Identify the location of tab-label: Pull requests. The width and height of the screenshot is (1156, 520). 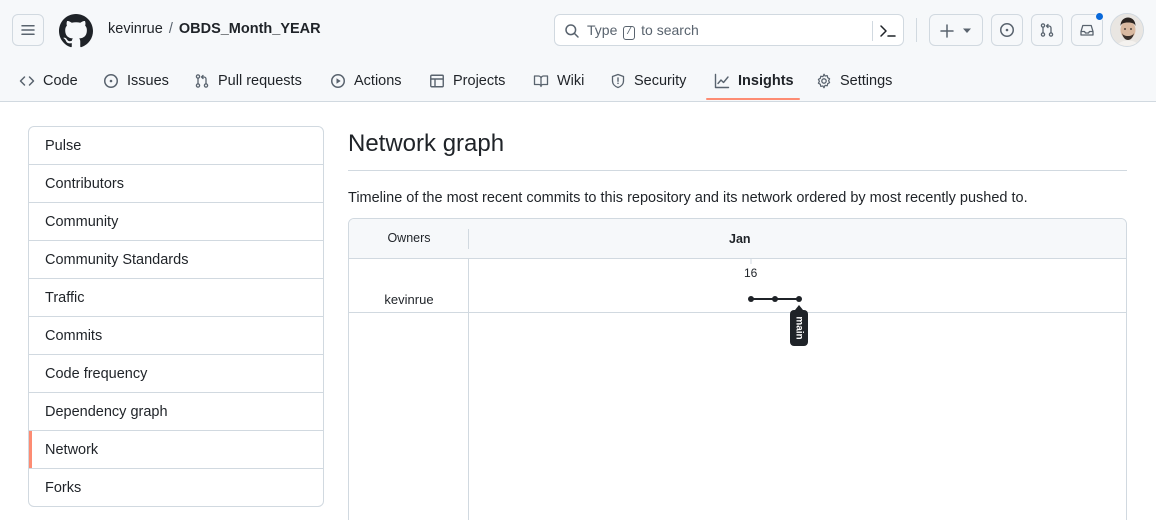
(260, 81).